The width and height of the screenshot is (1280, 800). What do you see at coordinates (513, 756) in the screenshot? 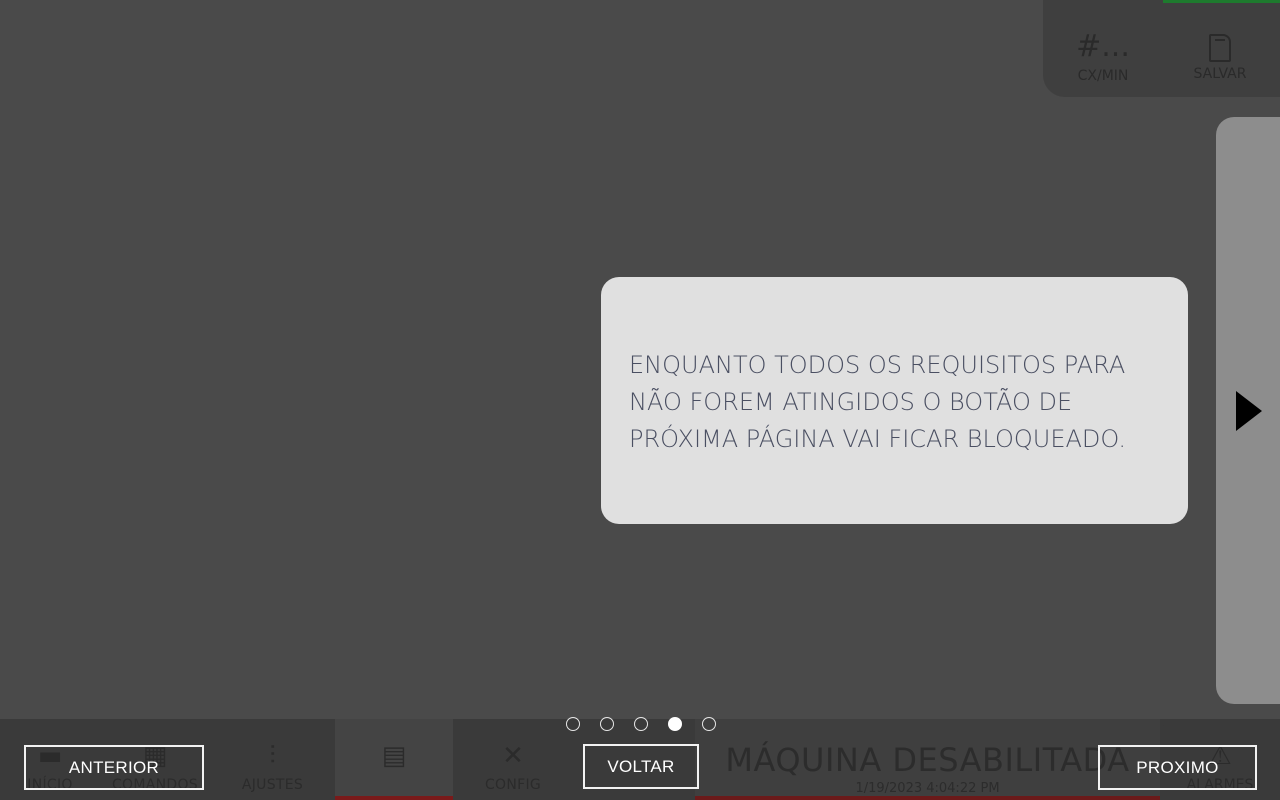
I see `tools-icon: ✕` at bounding box center [513, 756].